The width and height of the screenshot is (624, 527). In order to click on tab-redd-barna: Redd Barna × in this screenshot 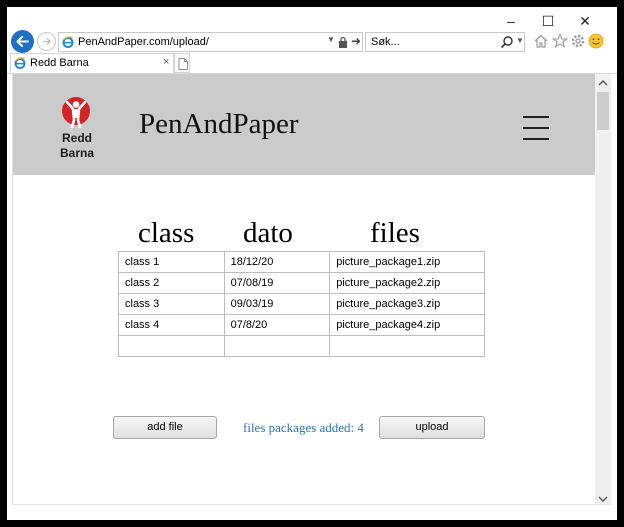, I will do `click(92, 63)`.